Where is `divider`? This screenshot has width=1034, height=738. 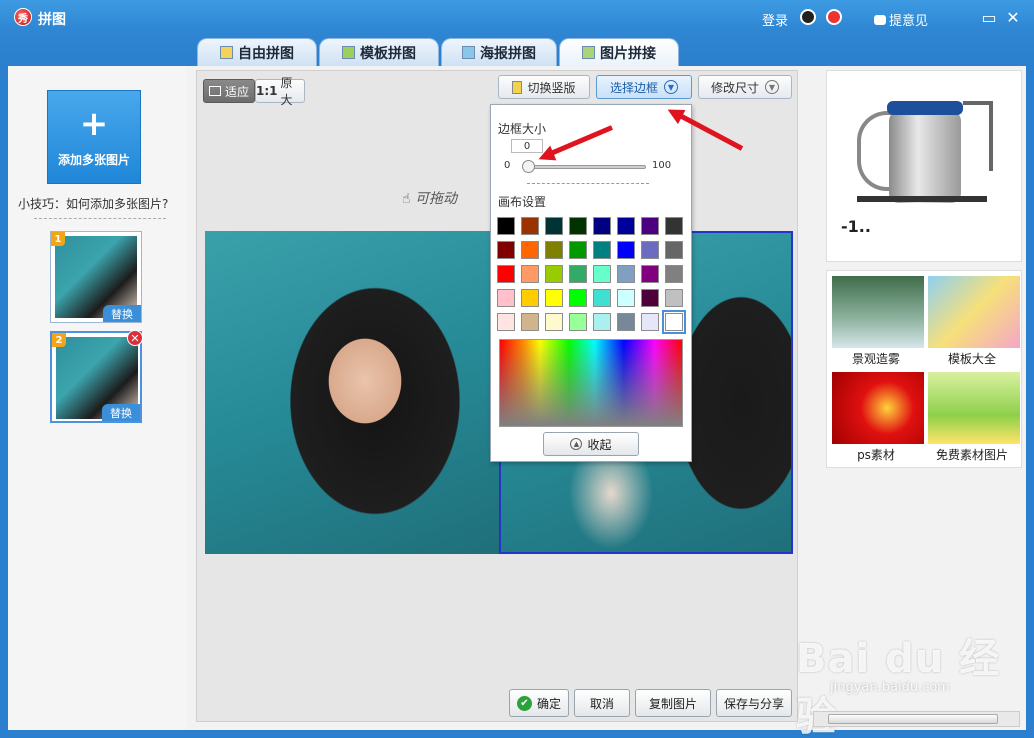 divider is located at coordinates (588, 183).